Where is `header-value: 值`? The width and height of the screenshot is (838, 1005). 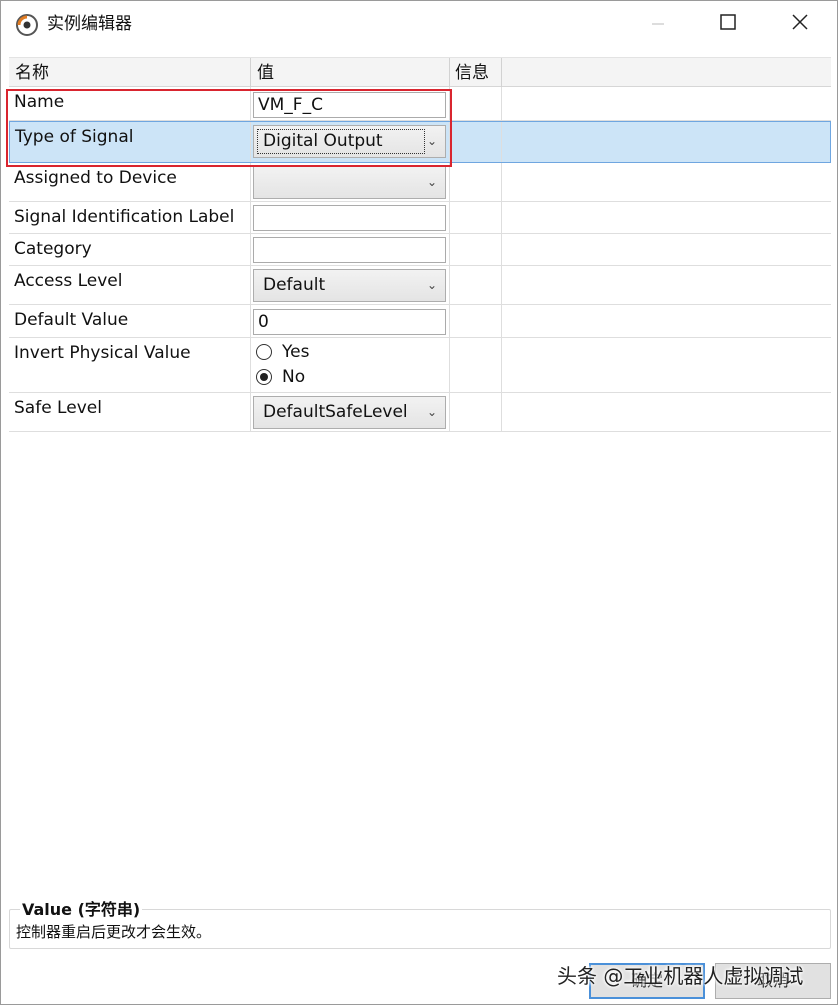
header-value: 值 is located at coordinates (265, 73).